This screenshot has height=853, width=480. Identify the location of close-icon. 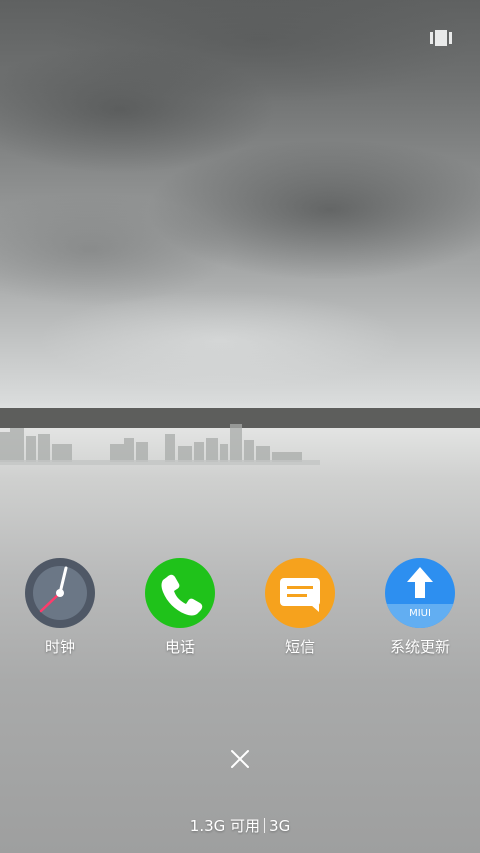
(240, 759).